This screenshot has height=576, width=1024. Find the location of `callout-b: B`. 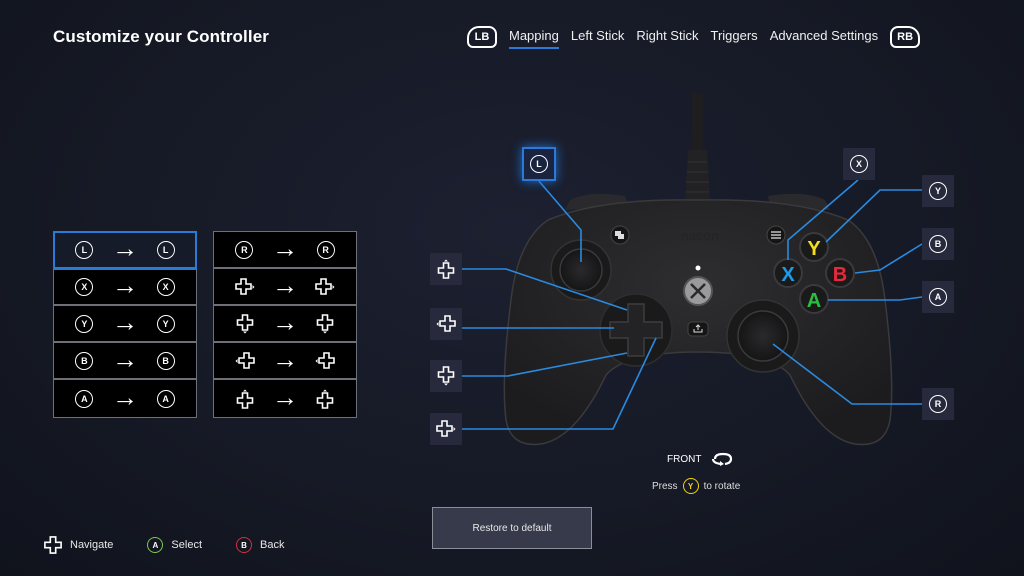

callout-b: B is located at coordinates (938, 244).